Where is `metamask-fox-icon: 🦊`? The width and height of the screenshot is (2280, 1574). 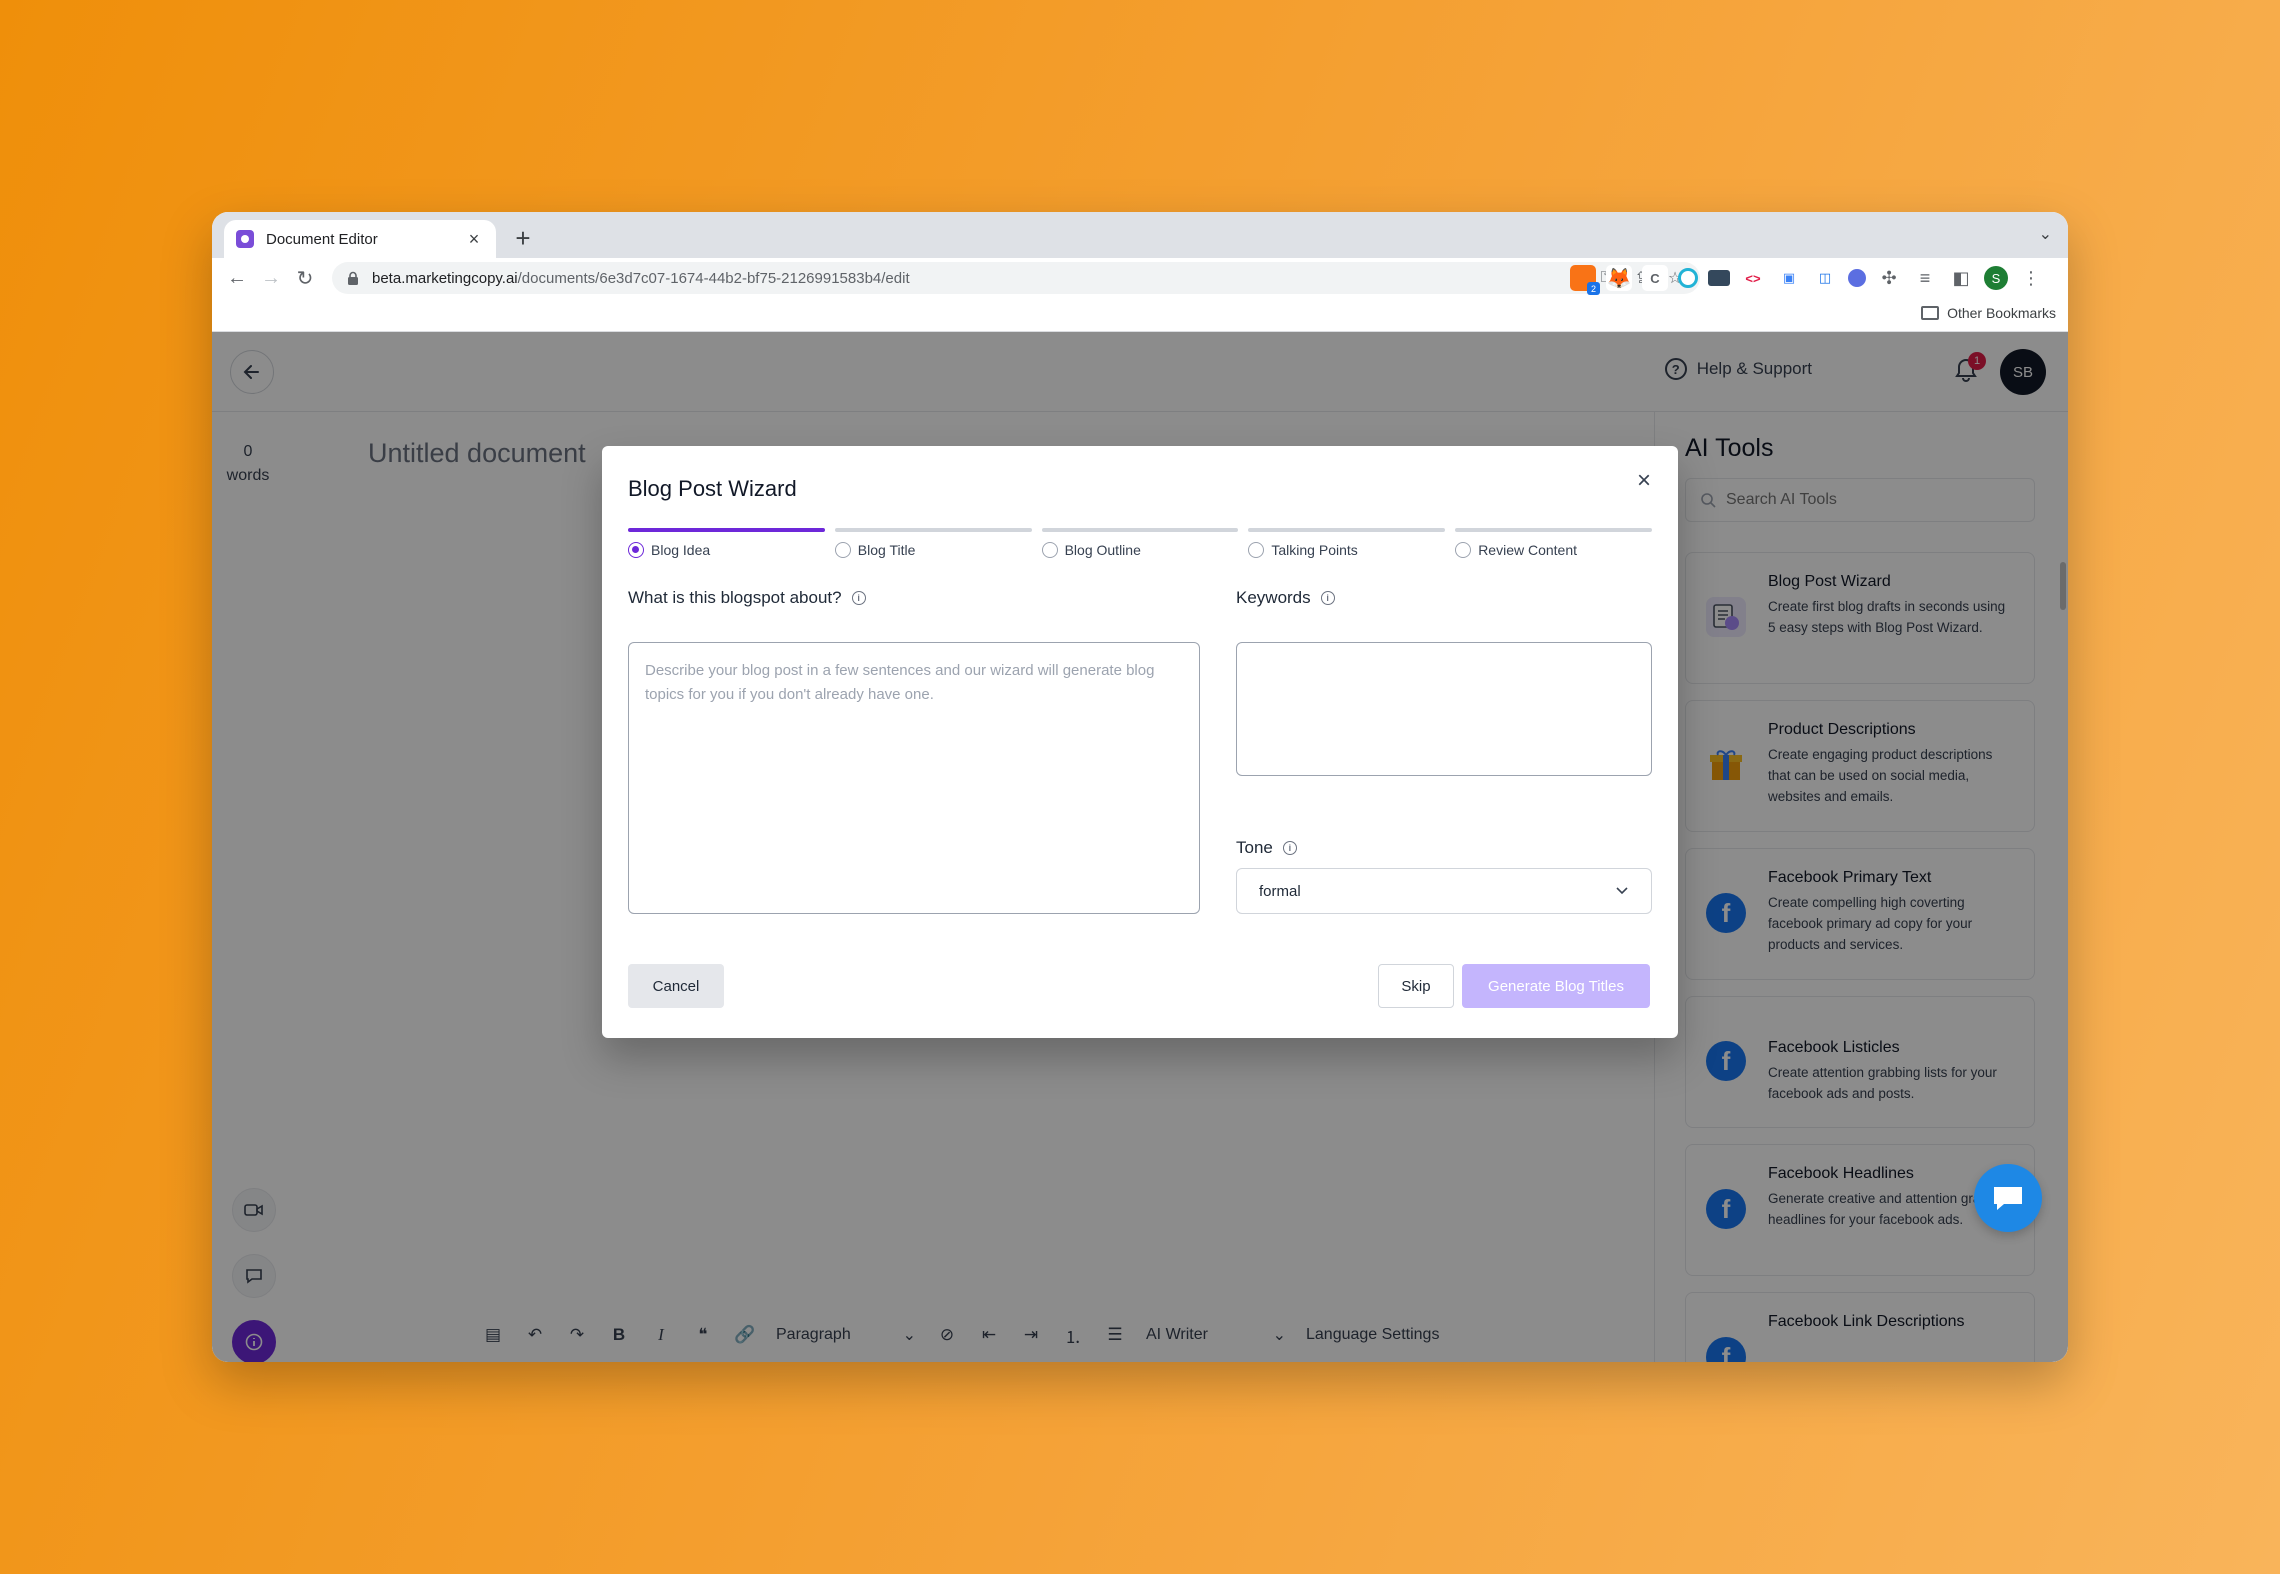 metamask-fox-icon: 🦊 is located at coordinates (1619, 278).